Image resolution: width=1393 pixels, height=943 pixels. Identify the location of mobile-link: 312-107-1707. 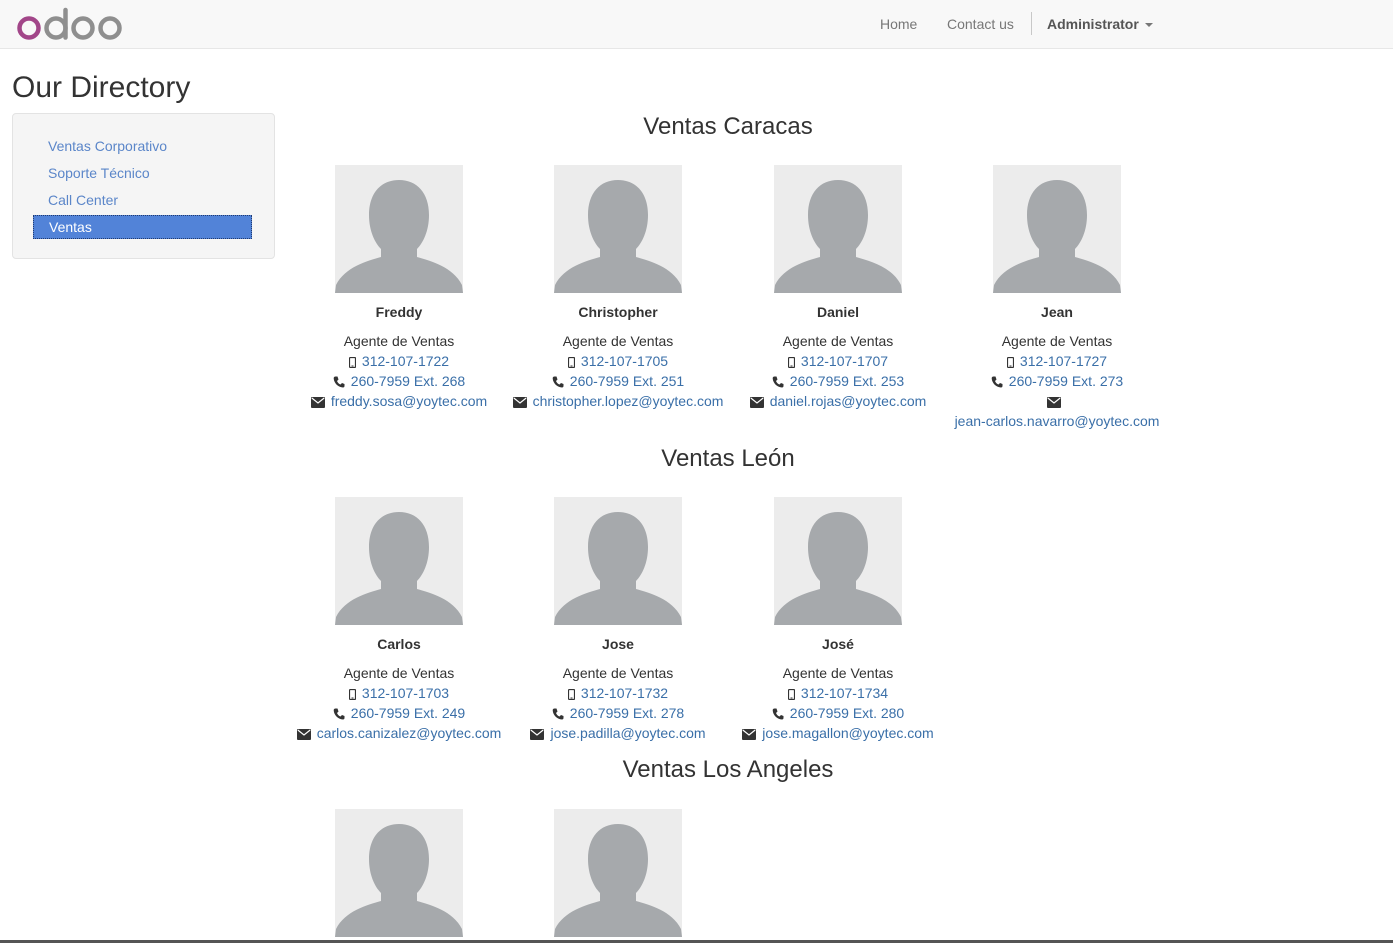
(844, 361).